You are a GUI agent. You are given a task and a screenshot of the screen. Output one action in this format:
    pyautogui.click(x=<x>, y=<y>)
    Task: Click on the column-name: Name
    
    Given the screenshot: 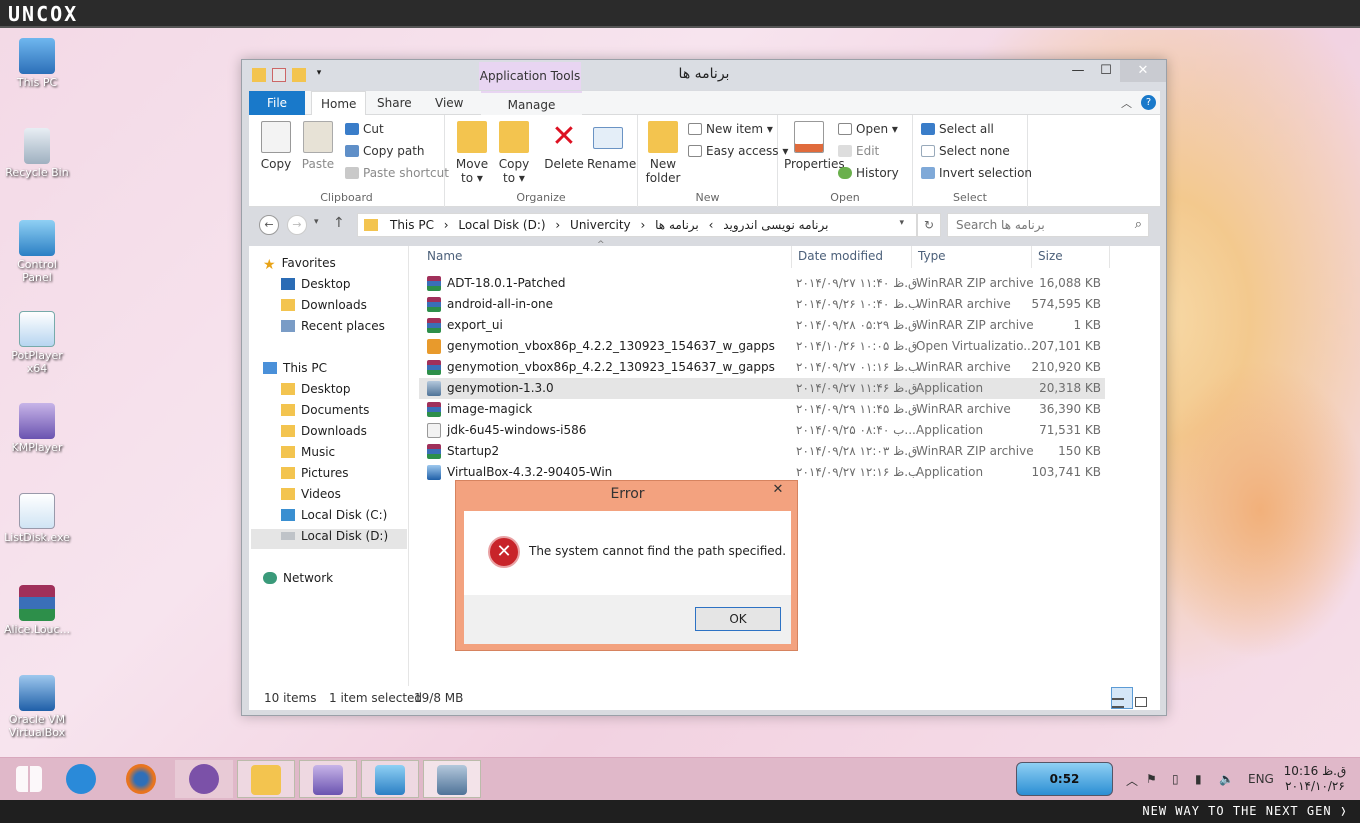 What is the action you would take?
    pyautogui.click(x=444, y=256)
    